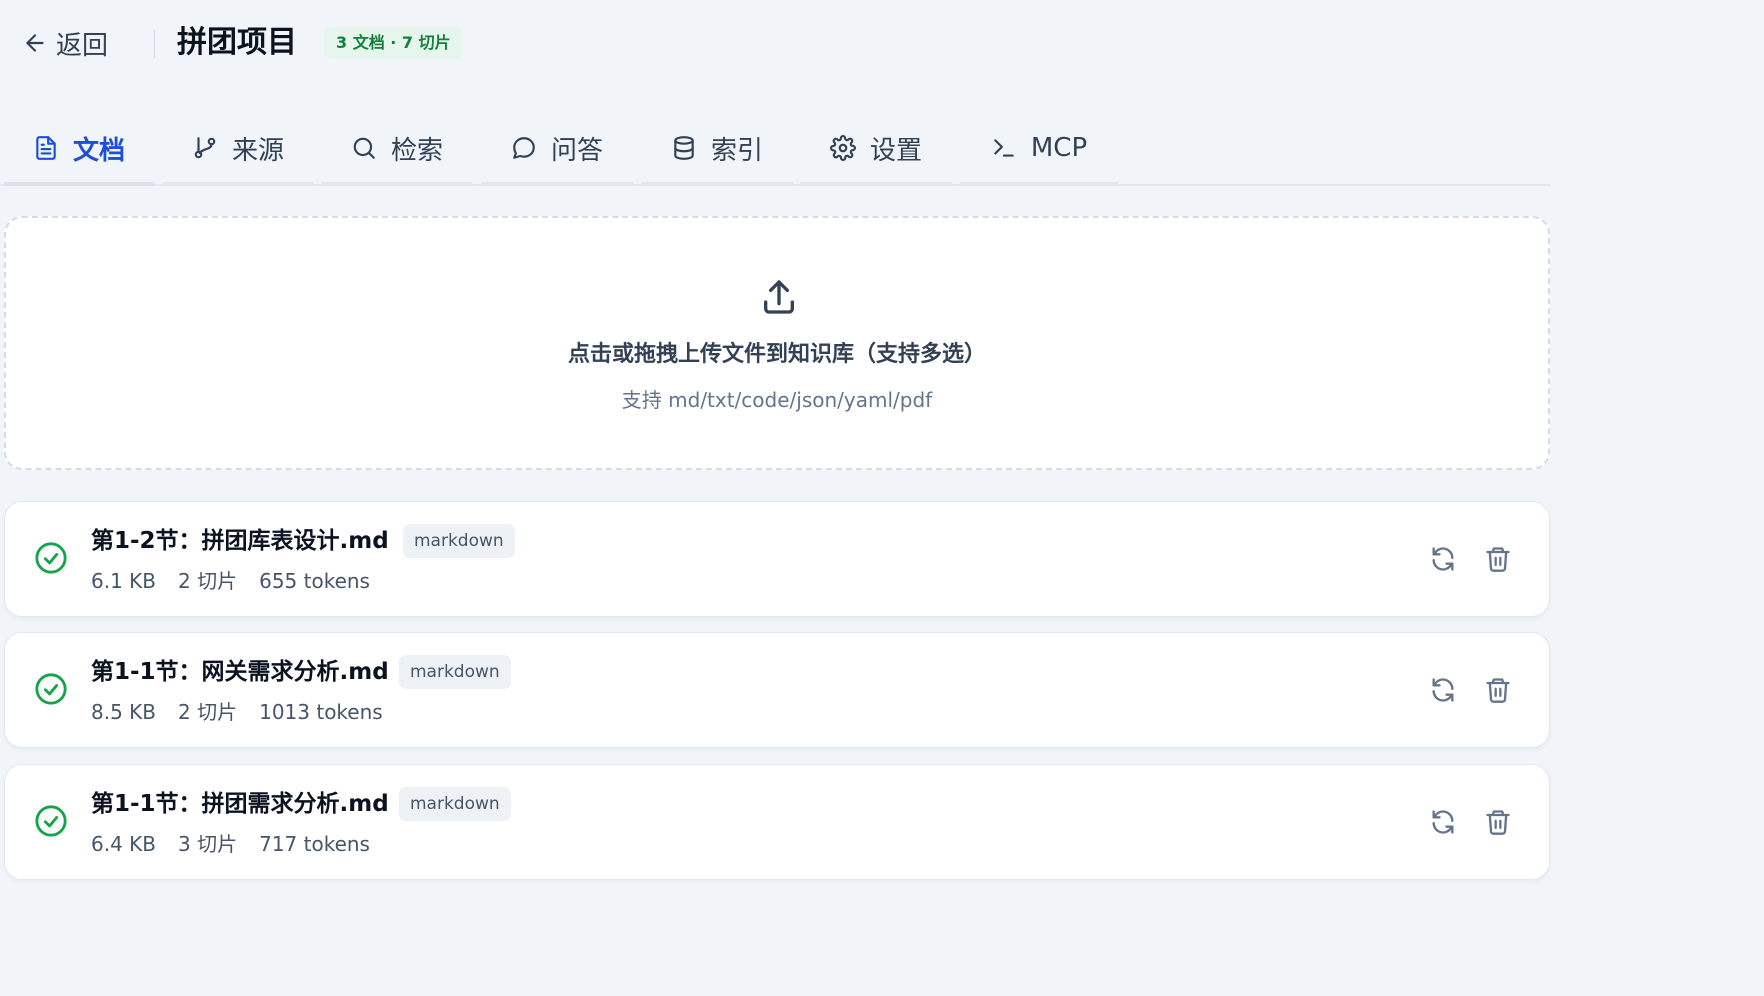 The height and width of the screenshot is (996, 1764). I want to click on file-meta: 6.1 KB 2 切片 655 tokens, so click(230, 581).